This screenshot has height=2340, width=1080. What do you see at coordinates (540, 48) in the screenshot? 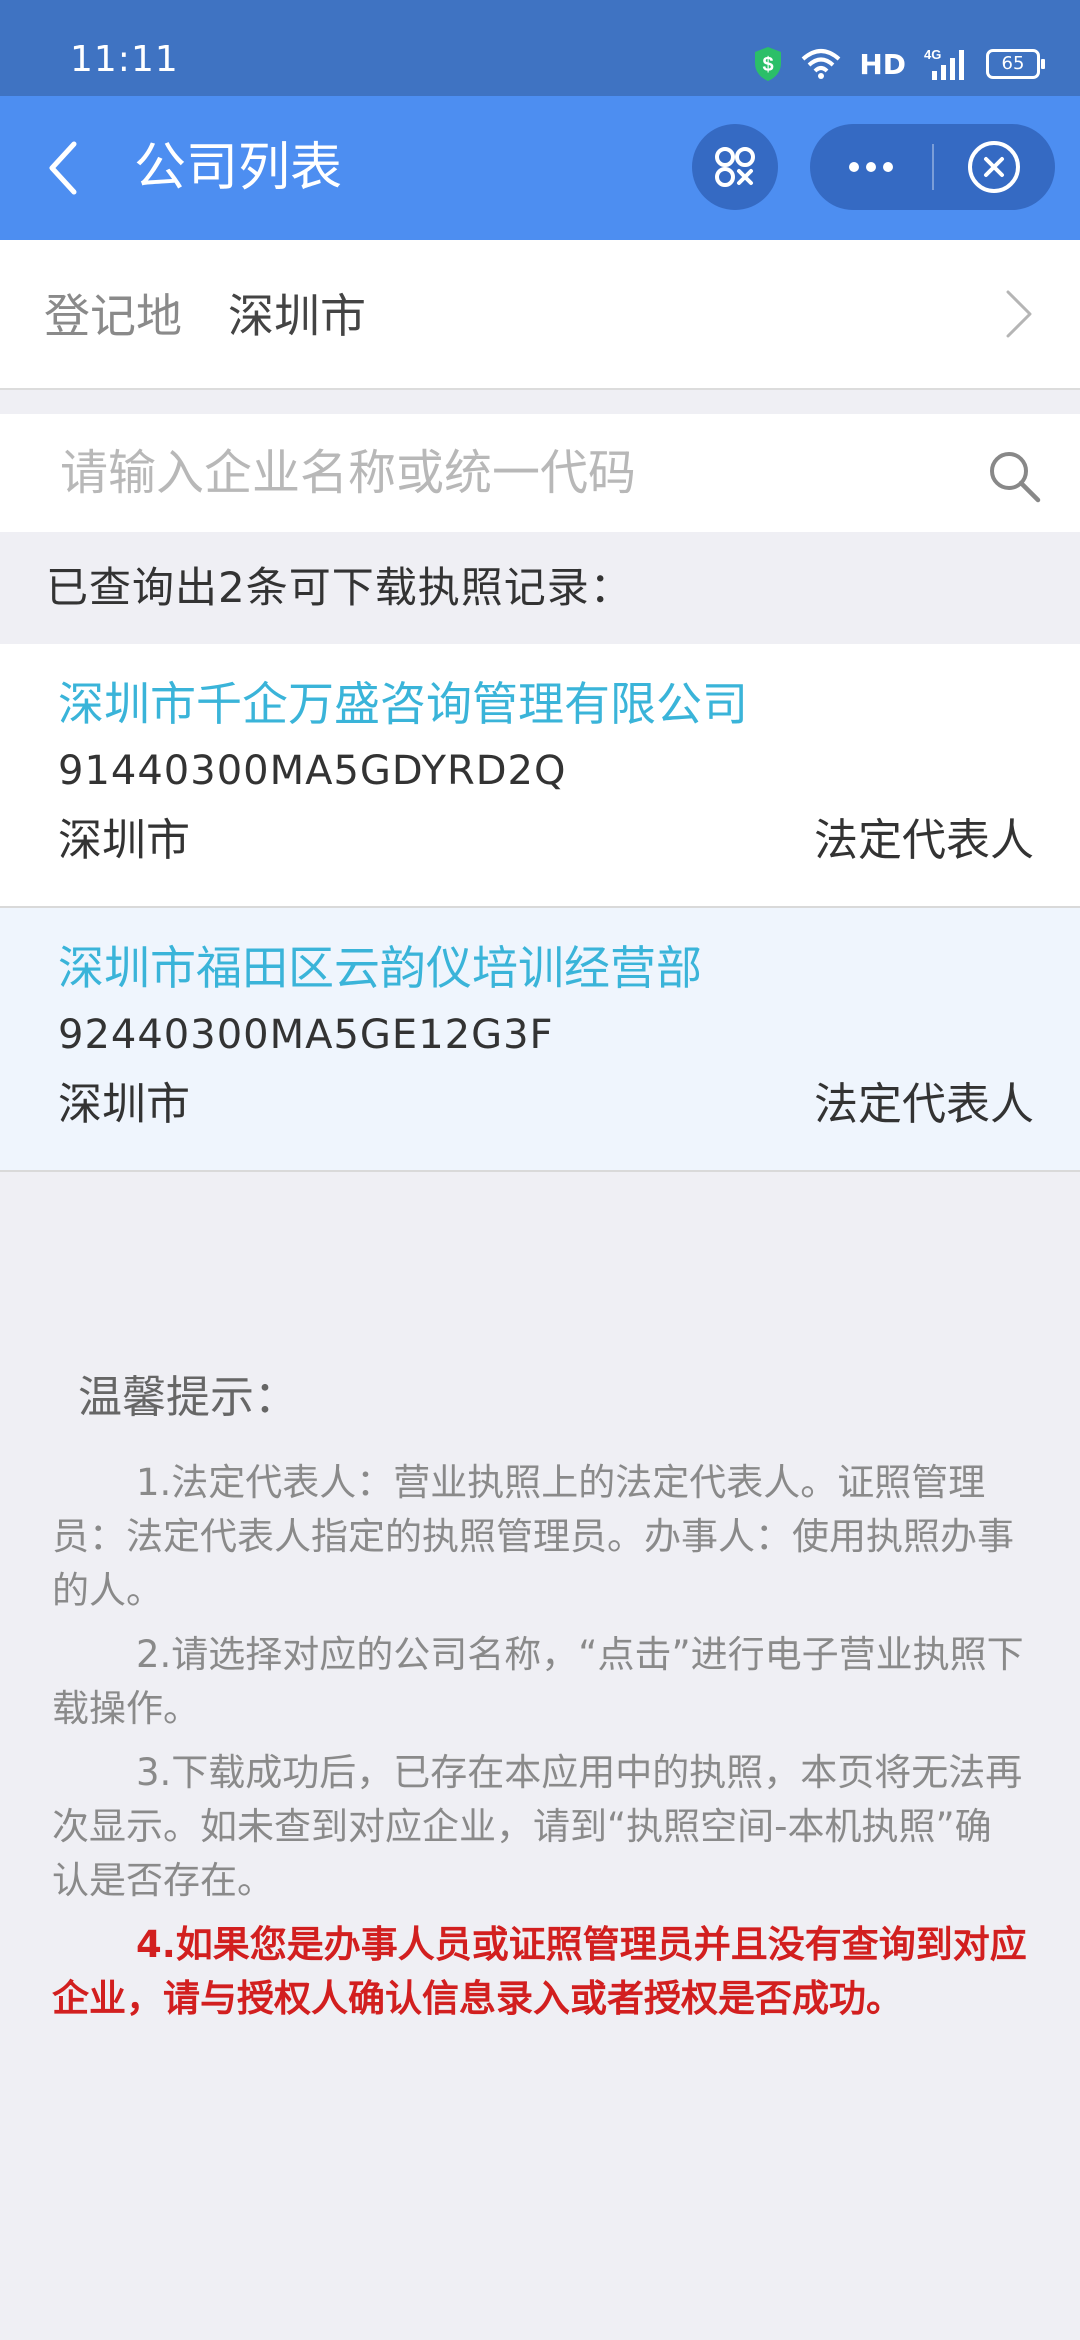
I see `status-bar: 11:11 $ HD 4G 65` at bounding box center [540, 48].